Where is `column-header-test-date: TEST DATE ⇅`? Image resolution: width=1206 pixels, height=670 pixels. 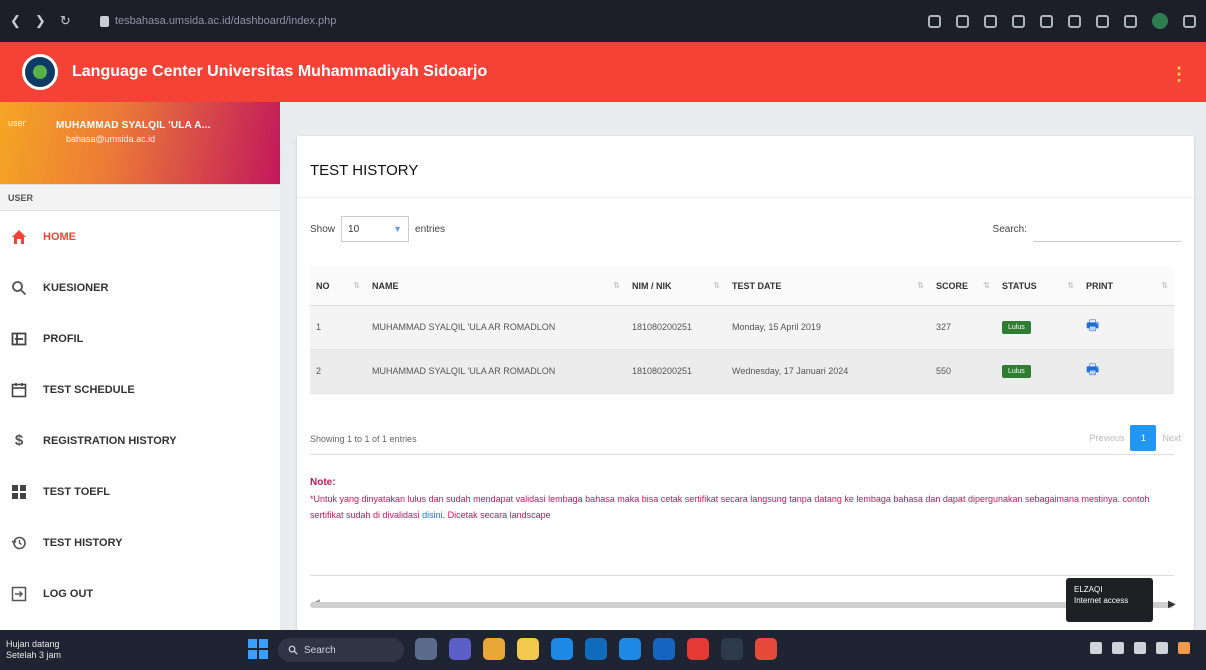 column-header-test-date: TEST DATE ⇅ is located at coordinates (828, 286).